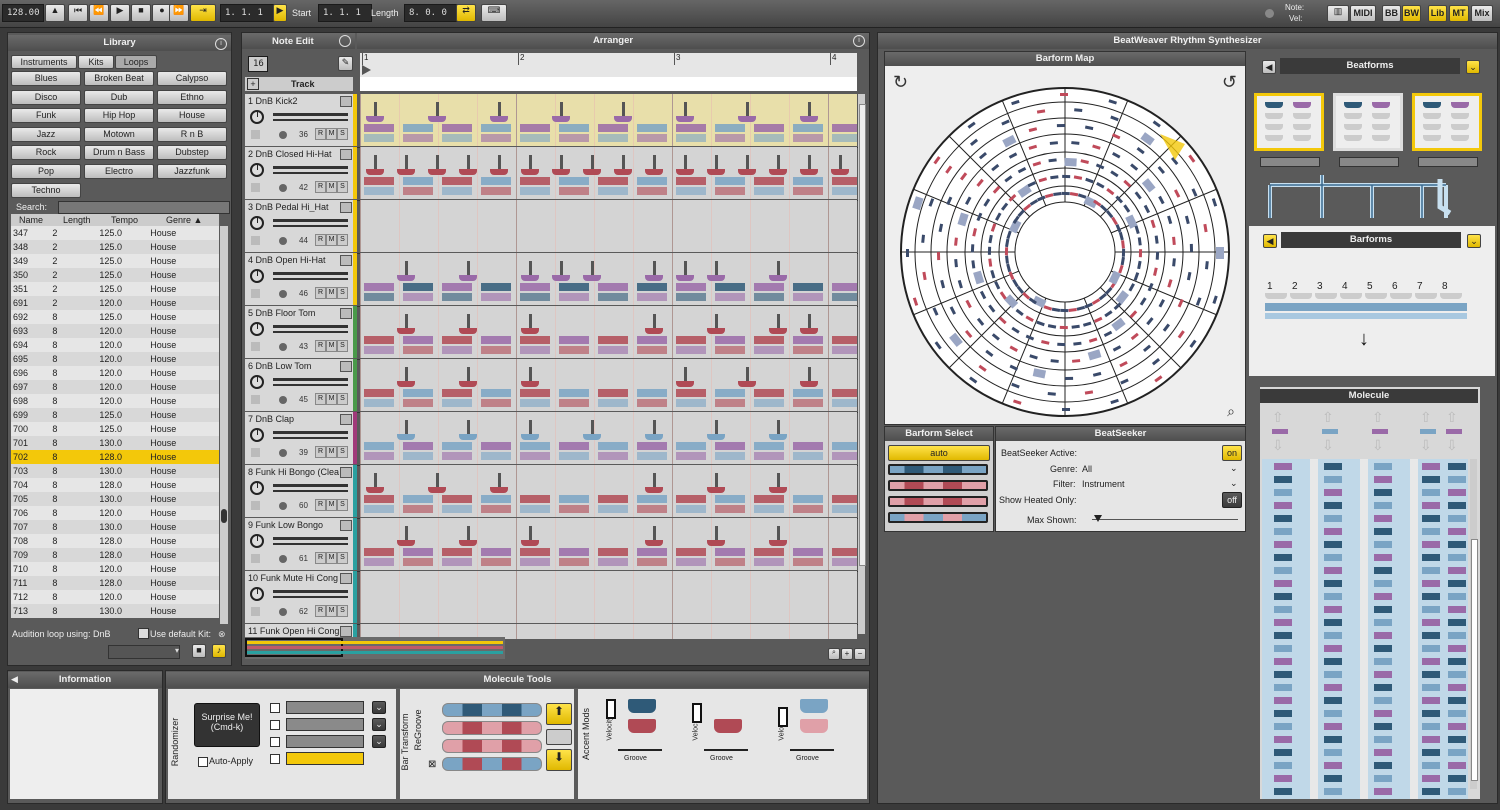 This screenshot has width=1500, height=810. I want to click on table-row: 711 8 128.0 House, so click(115, 583).